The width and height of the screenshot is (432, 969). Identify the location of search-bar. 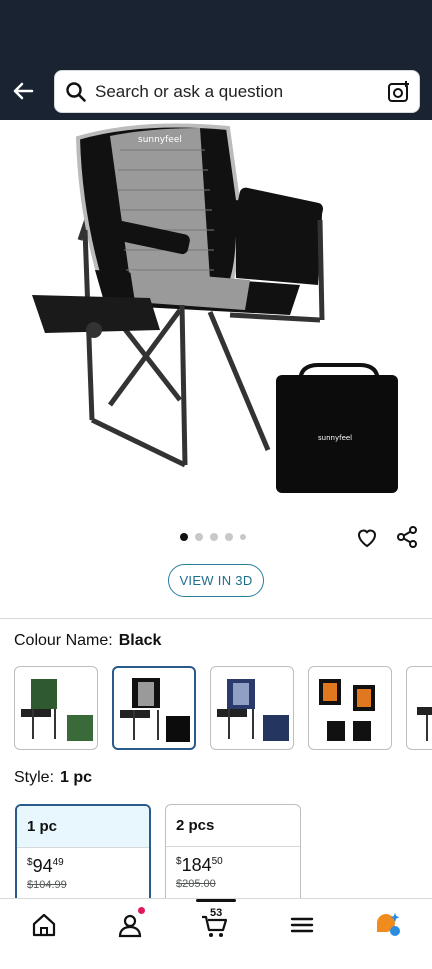
(237, 91).